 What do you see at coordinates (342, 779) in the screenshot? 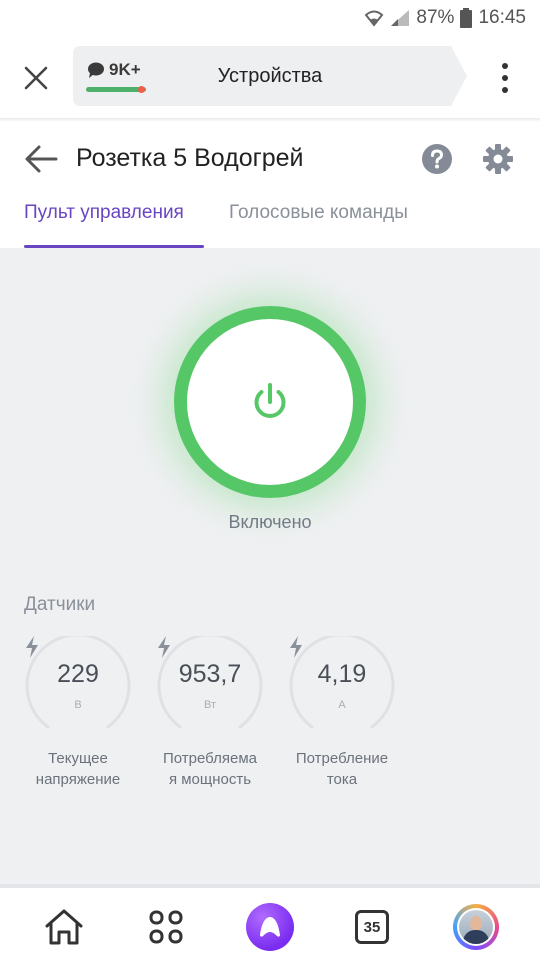
I see `sensor-label-line: тока` at bounding box center [342, 779].